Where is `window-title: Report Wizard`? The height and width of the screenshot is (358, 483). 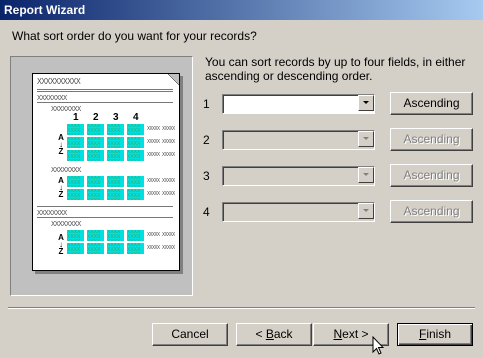 window-title: Report Wizard is located at coordinates (45, 10).